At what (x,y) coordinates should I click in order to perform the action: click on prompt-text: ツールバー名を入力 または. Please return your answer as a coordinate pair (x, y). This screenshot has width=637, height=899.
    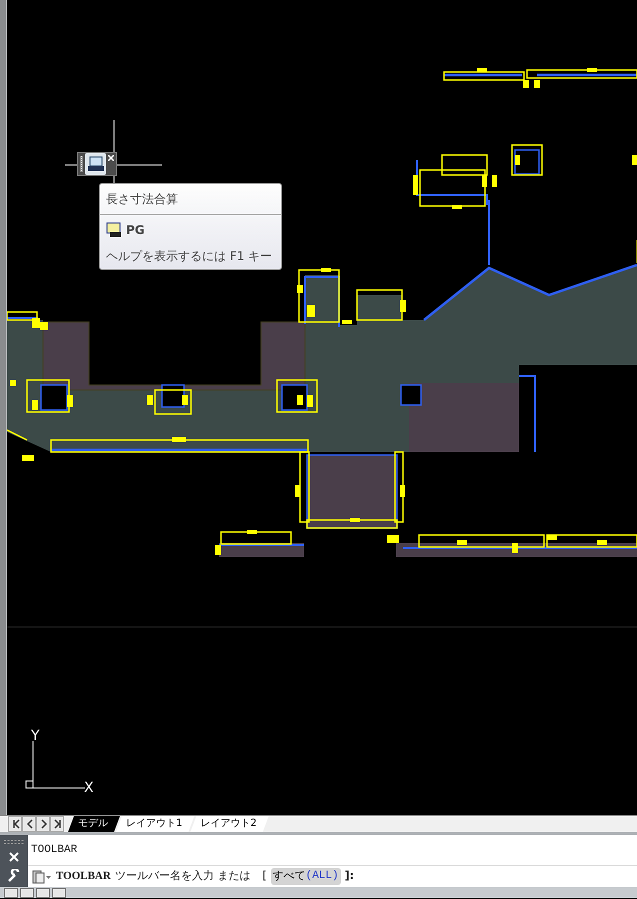
    Looking at the image, I should click on (182, 876).